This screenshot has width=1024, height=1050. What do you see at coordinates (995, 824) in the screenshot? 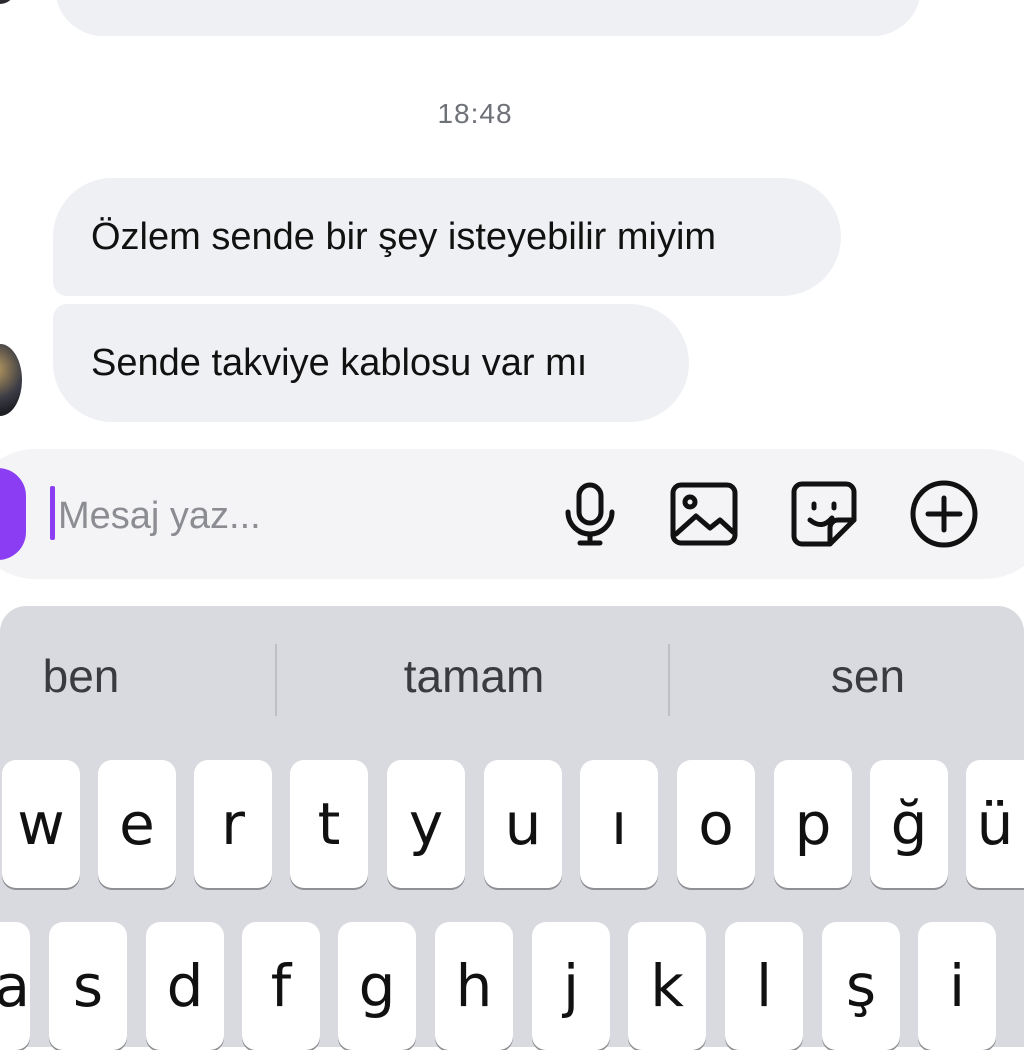
I see `key-u-umlaut: ü` at bounding box center [995, 824].